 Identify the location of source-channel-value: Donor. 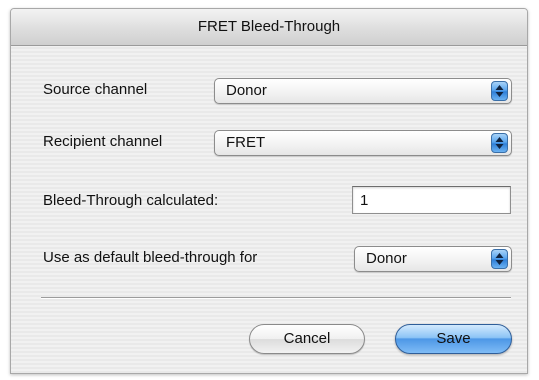
(246, 90).